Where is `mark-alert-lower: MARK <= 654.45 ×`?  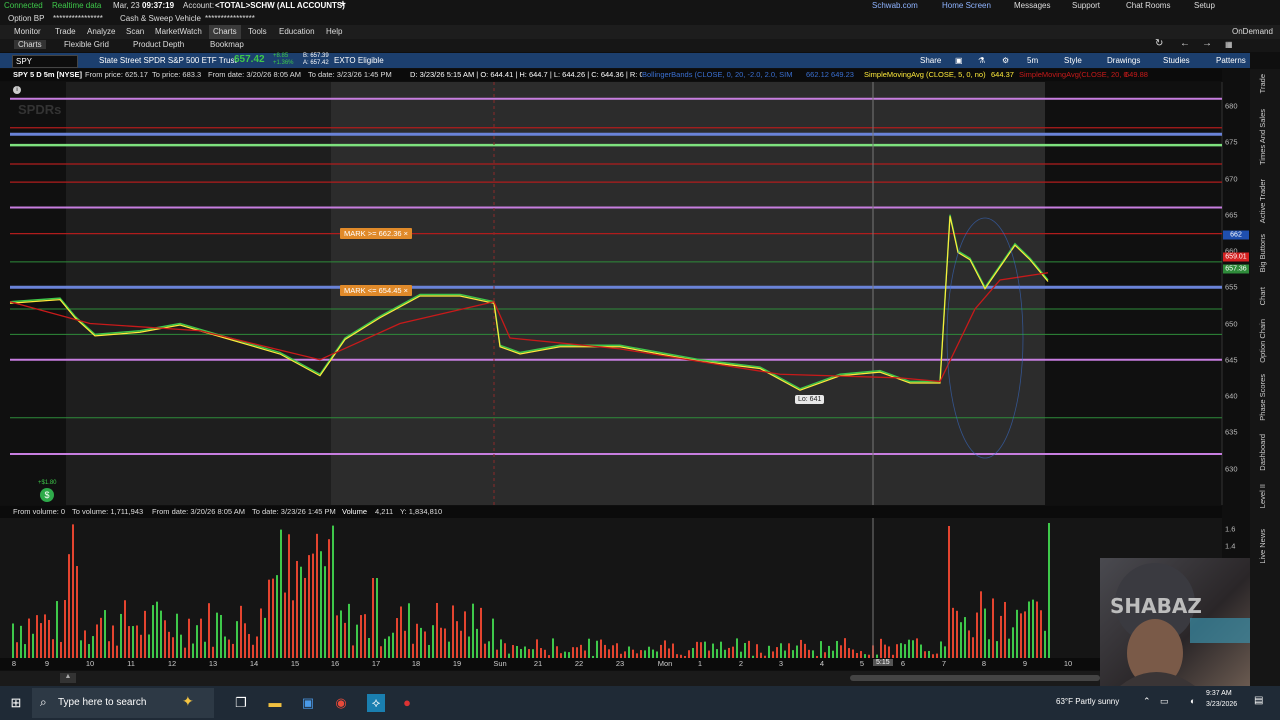 mark-alert-lower: MARK <= 654.45 × is located at coordinates (376, 290).